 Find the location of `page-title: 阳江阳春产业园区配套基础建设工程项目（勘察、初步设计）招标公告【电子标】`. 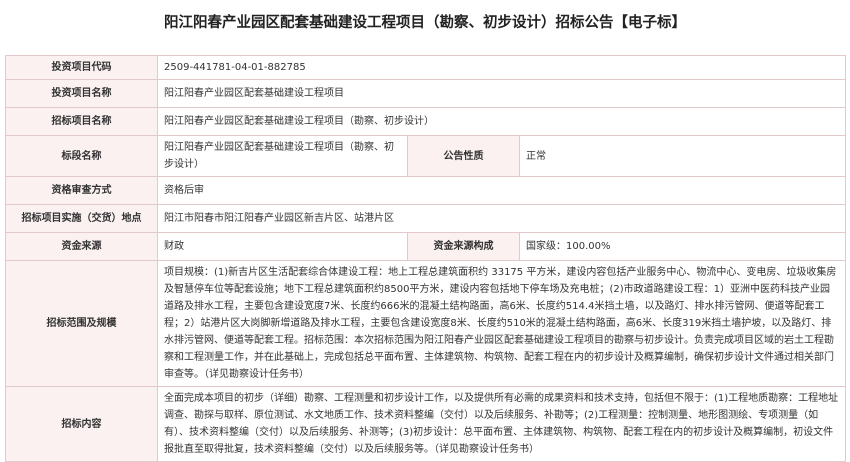

page-title: 阳江阳春产业园区配套基础建设工程项目（勘察、初步设计）招标公告【电子标】 is located at coordinates (425, 23).